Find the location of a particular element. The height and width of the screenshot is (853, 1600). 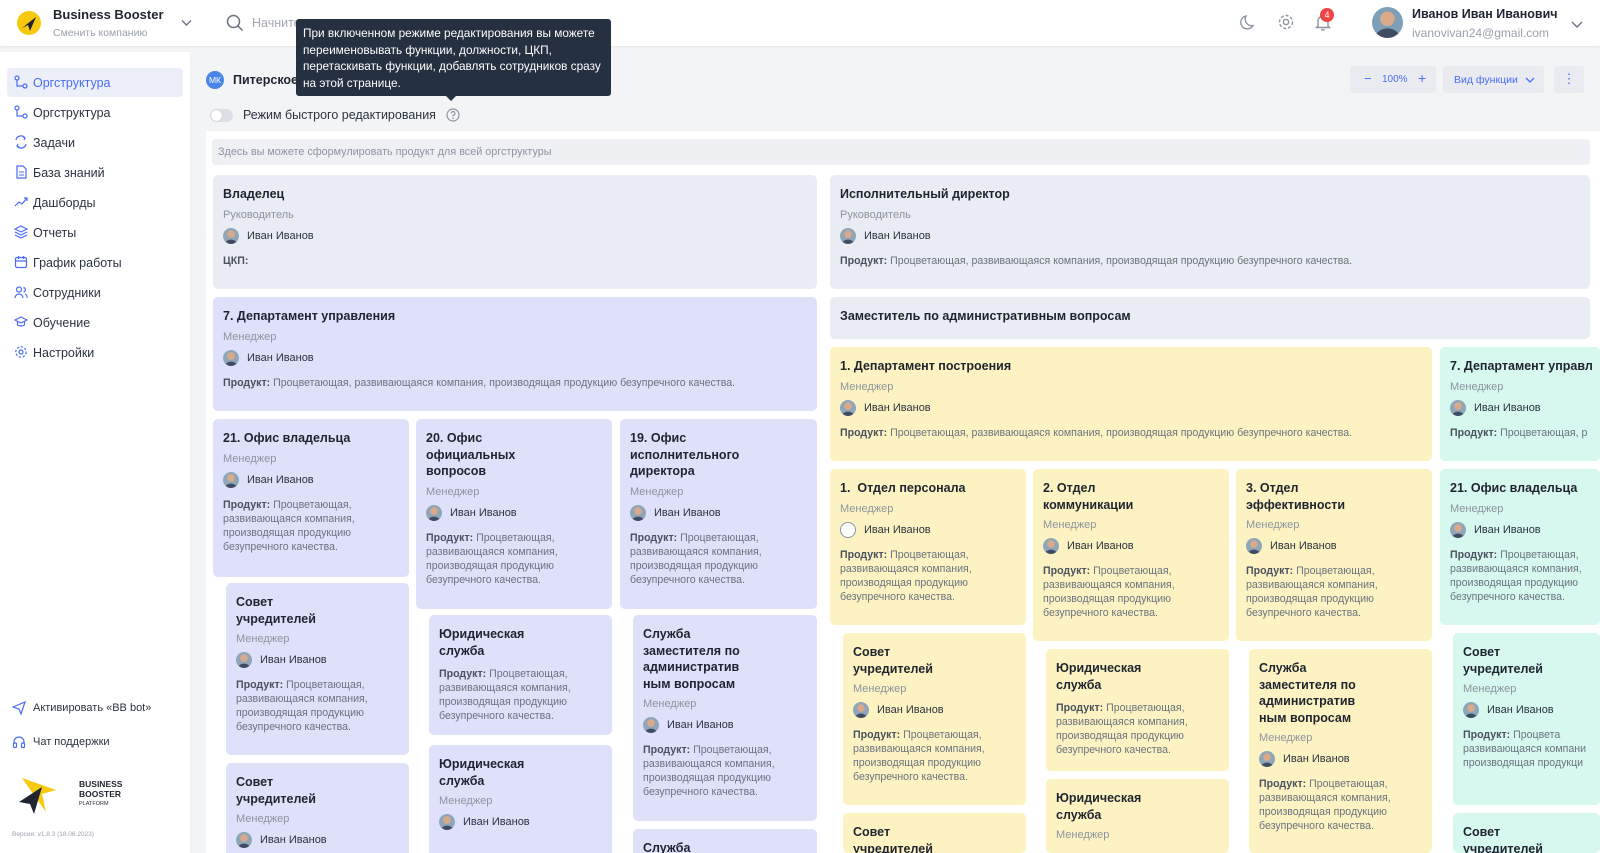

zoom-out-button: − is located at coordinates (1368, 78).